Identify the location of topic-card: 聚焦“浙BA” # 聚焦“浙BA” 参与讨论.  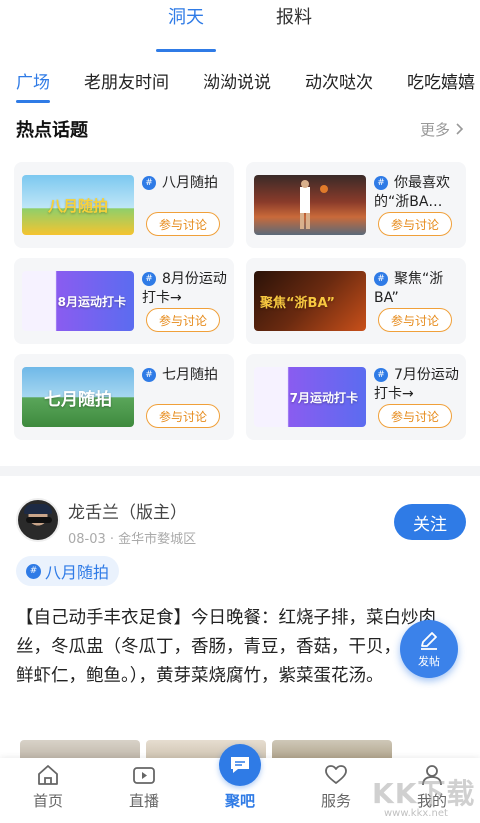
(356, 301).